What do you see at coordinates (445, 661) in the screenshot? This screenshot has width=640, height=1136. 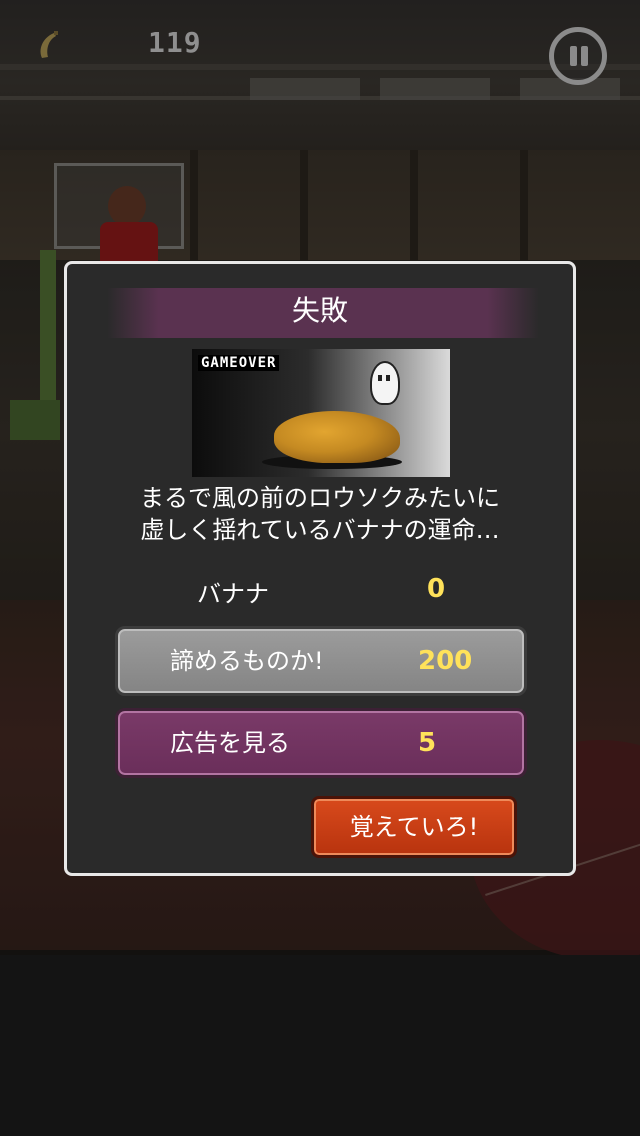 I see `give-up-cost: 200` at bounding box center [445, 661].